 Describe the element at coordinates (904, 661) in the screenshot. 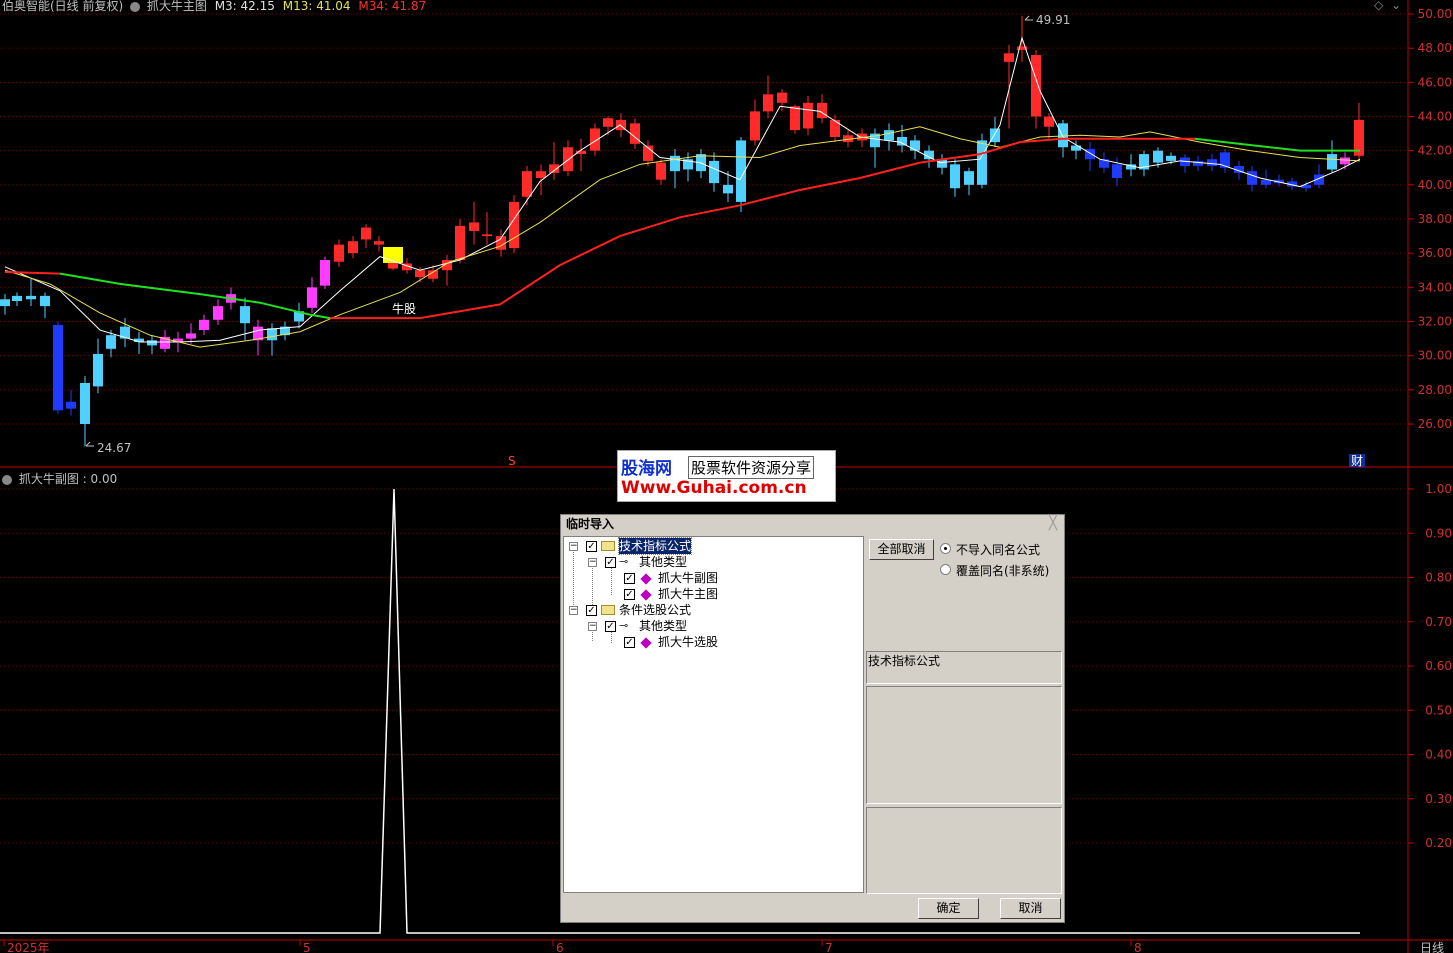

I see `info-label: 技术指标公式` at that location.